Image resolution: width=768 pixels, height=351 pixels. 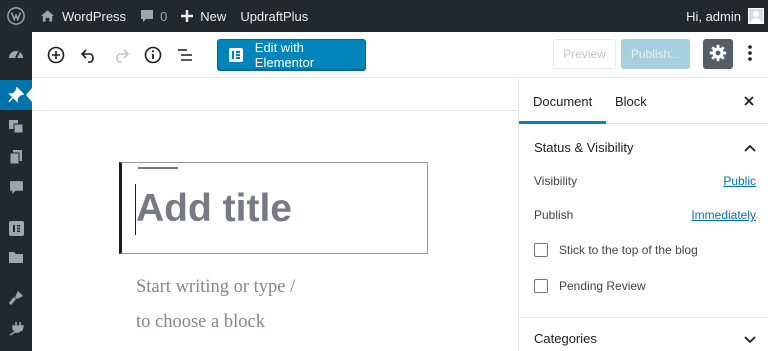 I want to click on sticky-checkbox, so click(x=541, y=250).